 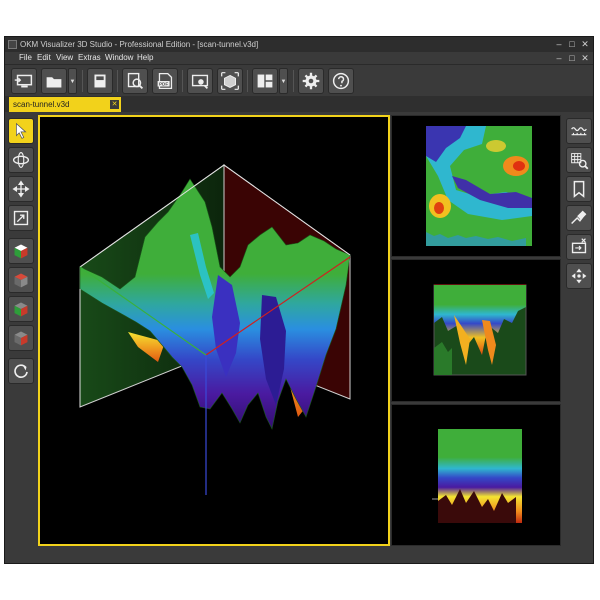 I want to click on rotate-3d-icon, so click(x=21, y=160).